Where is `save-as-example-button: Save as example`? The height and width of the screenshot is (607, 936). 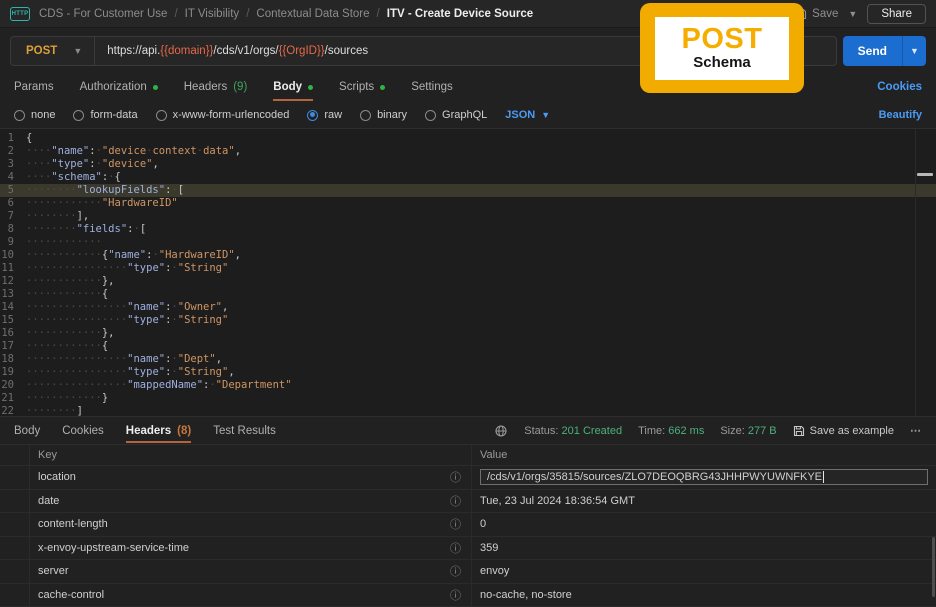 save-as-example-button: Save as example is located at coordinates (843, 431).